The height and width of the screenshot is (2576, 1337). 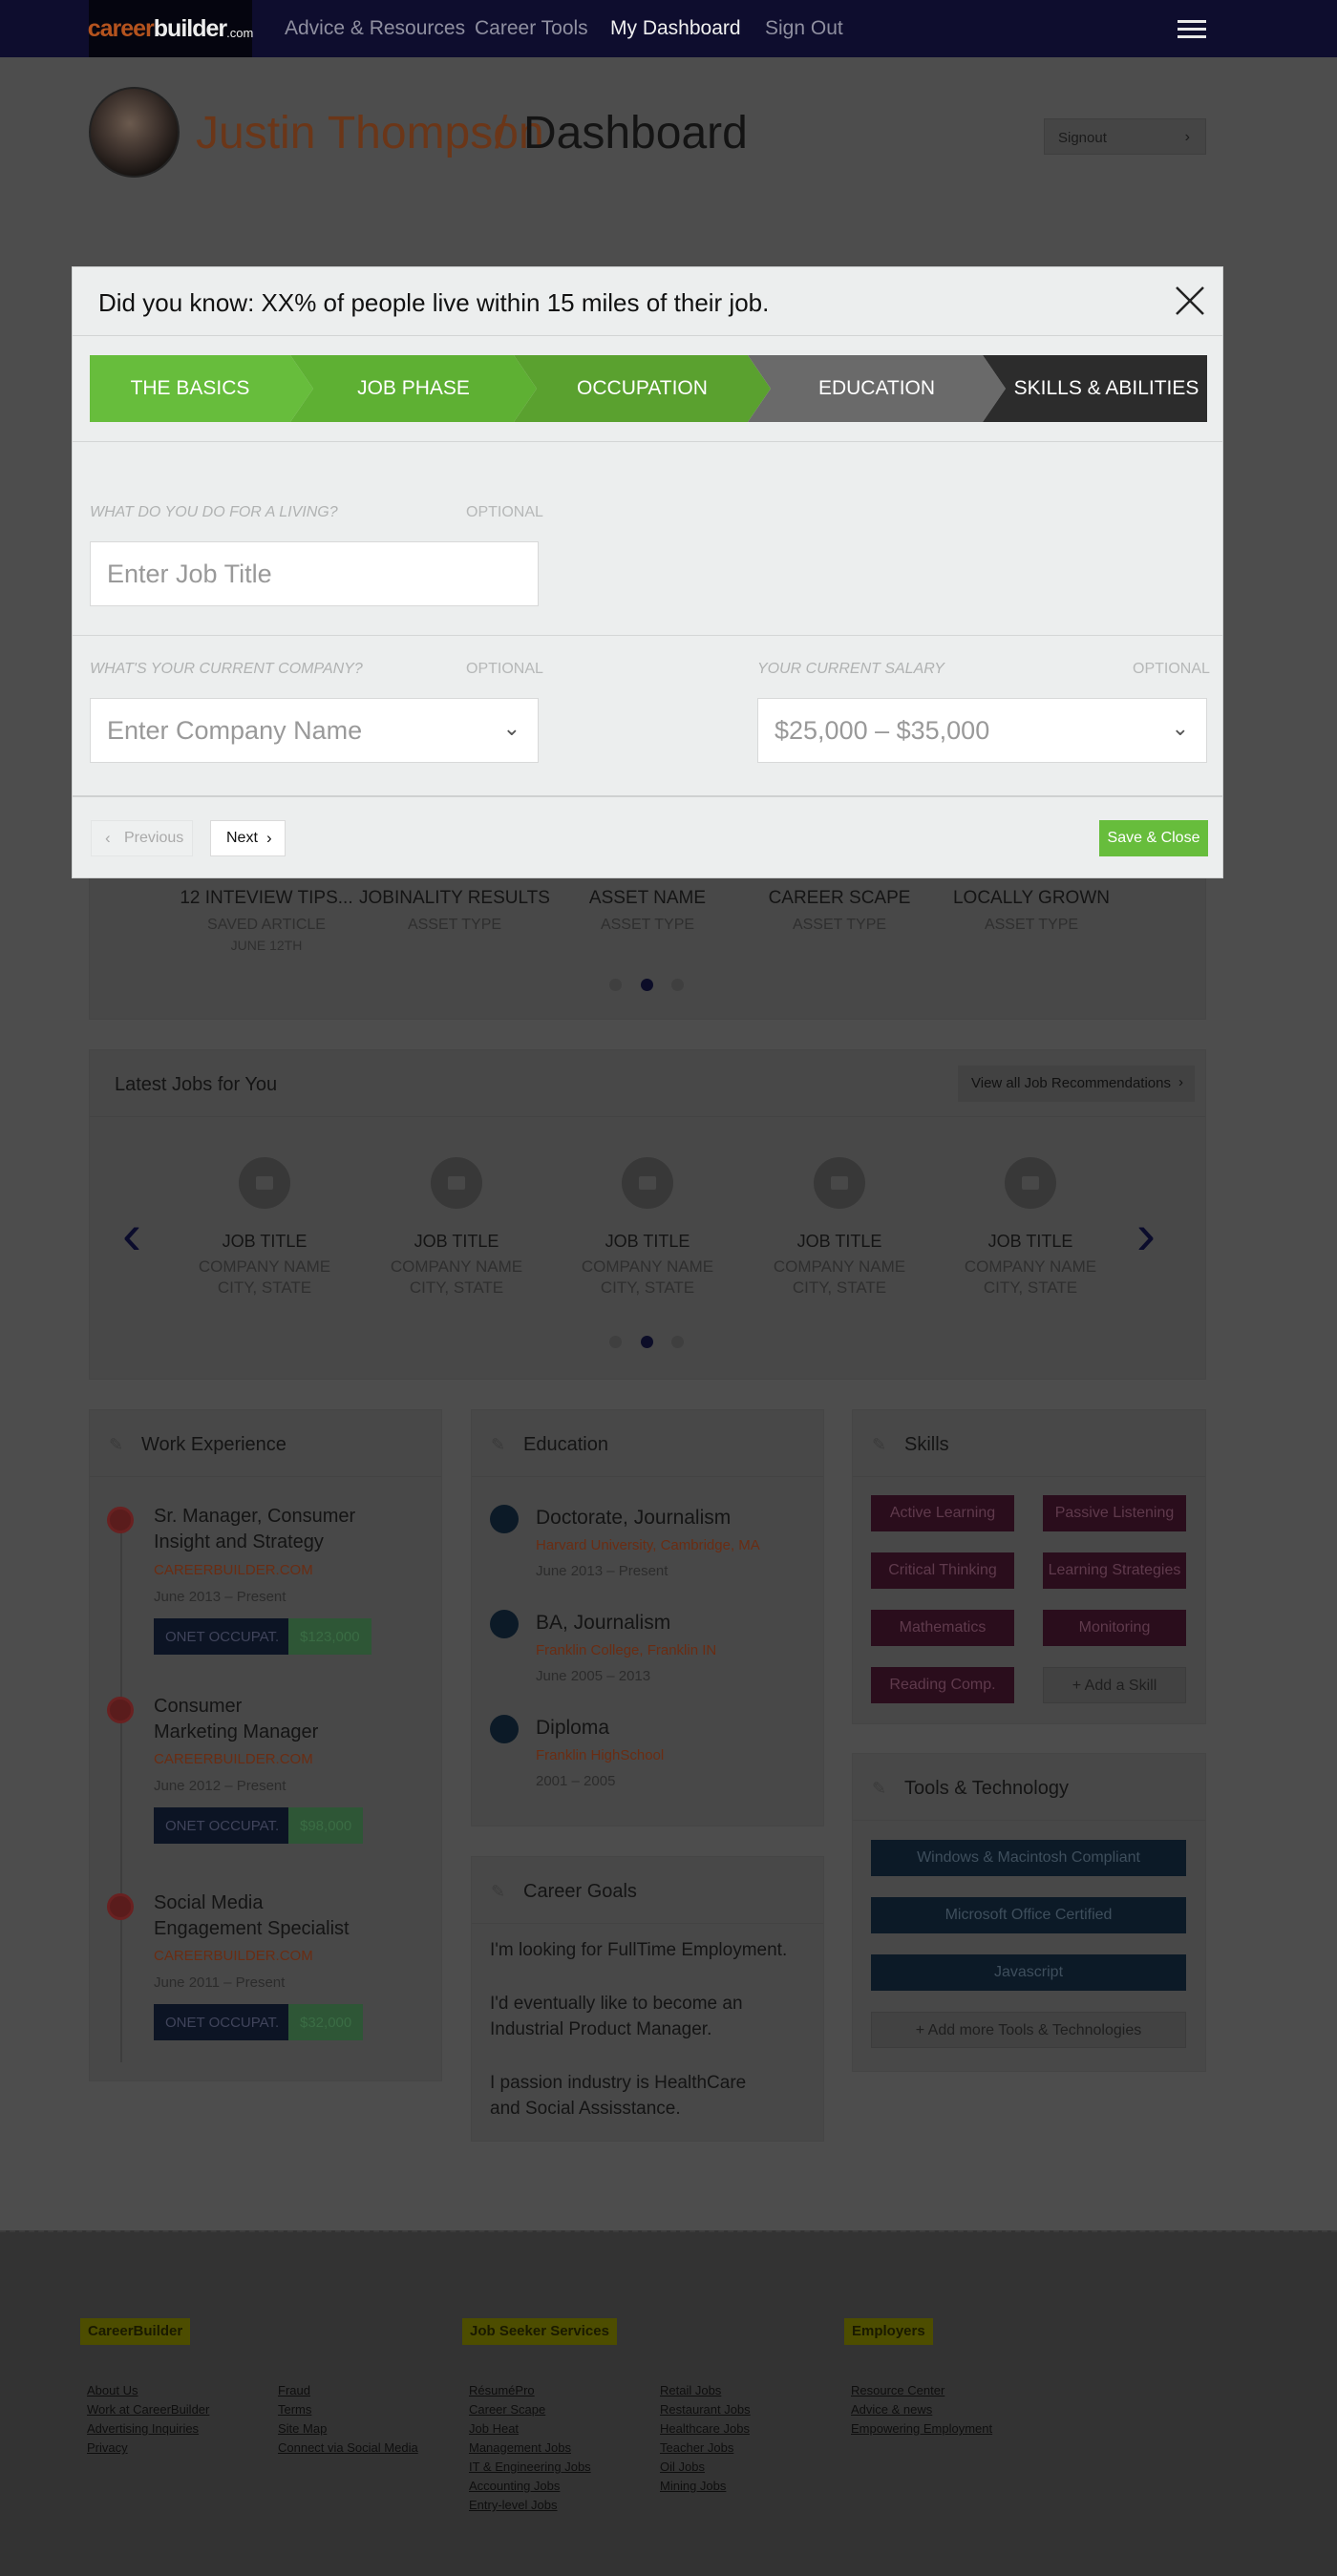 What do you see at coordinates (642, 388) in the screenshot?
I see `step-occupation: OCCUPATION` at bounding box center [642, 388].